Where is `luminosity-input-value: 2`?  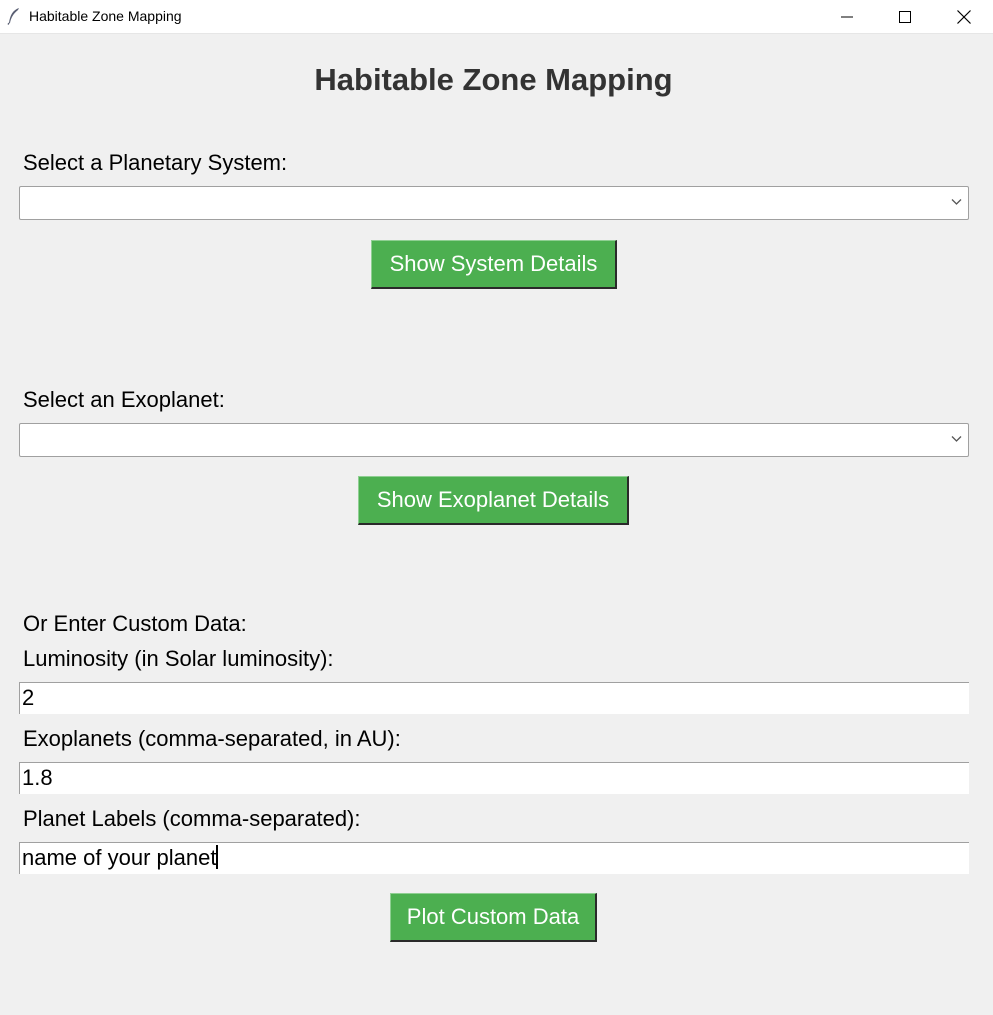
luminosity-input-value: 2 is located at coordinates (28, 697).